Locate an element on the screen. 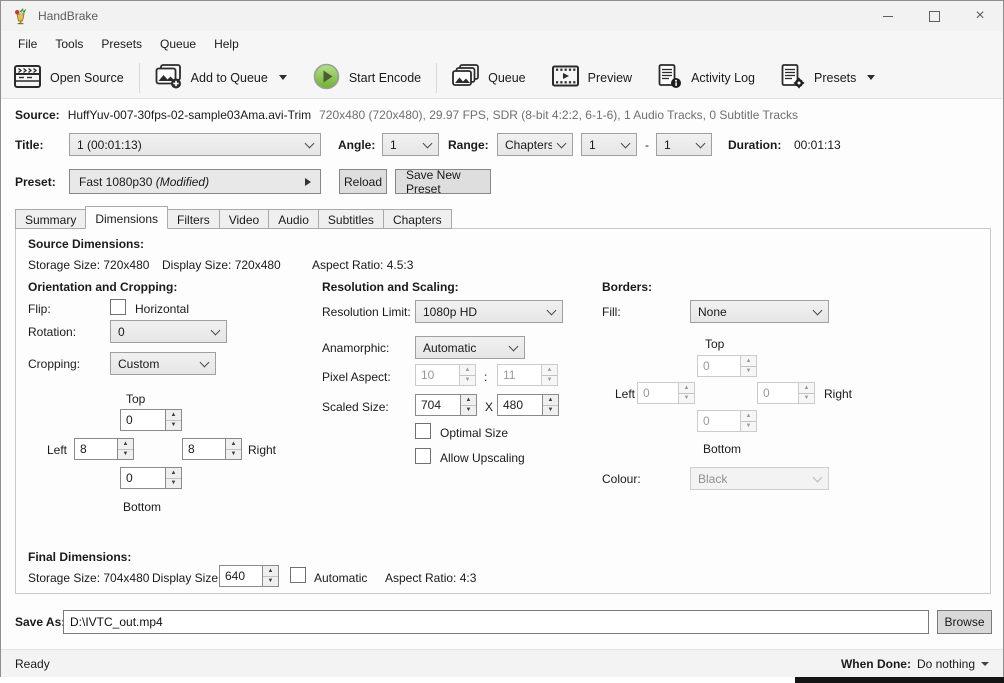 The image size is (1004, 683). background-strip is located at coordinates (502, 680).